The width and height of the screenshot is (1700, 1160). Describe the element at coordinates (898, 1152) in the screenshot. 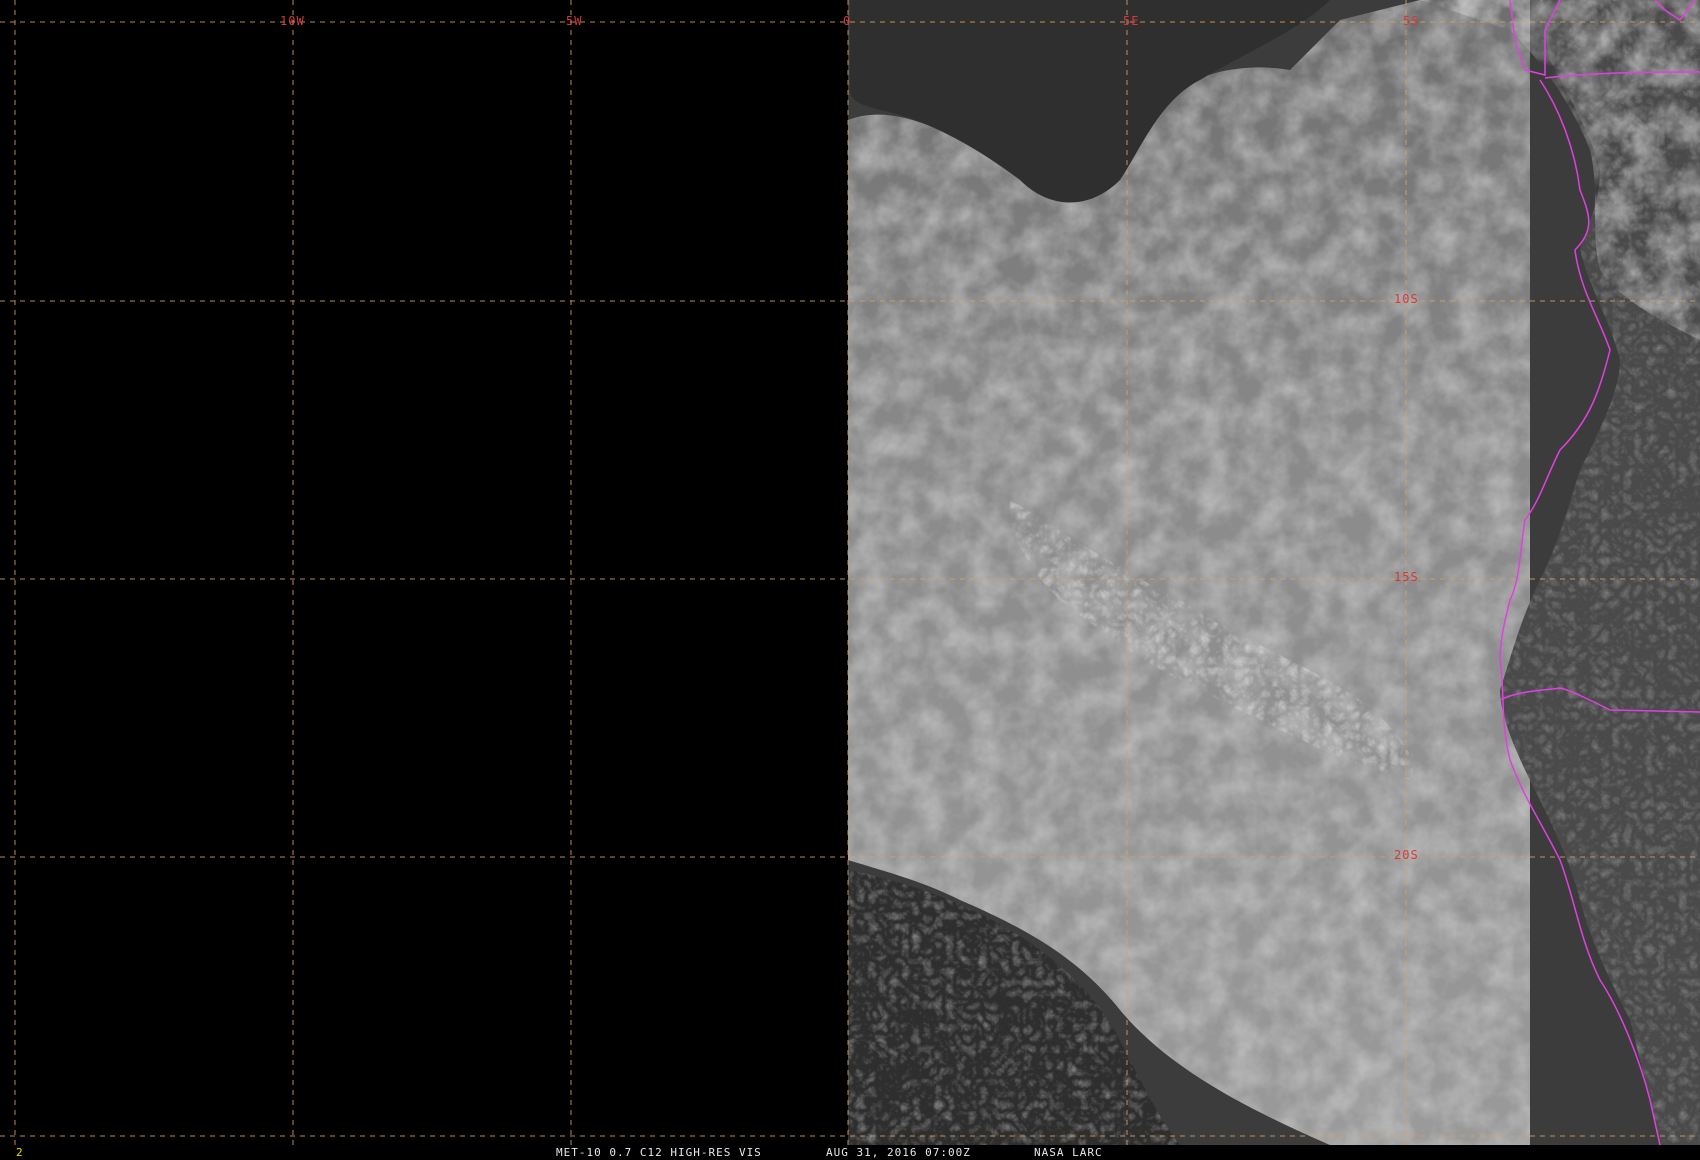

I see `image-datetime: AUG 31, 2016 07:00Z` at that location.